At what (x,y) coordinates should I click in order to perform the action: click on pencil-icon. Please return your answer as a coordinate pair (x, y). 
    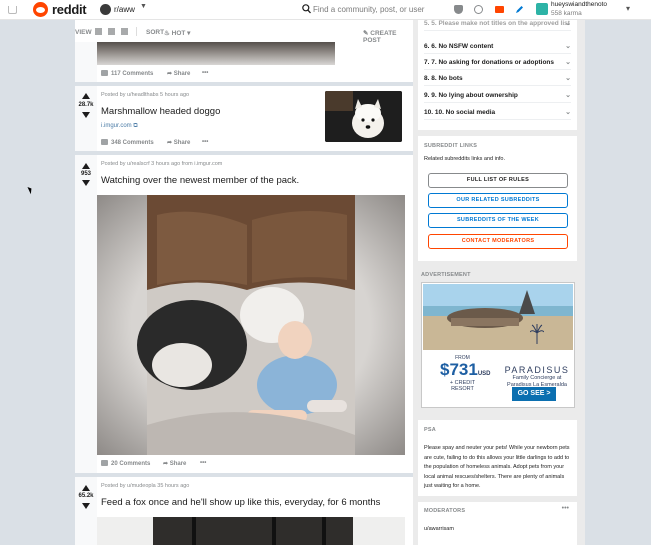
    Looking at the image, I should click on (519, 9).